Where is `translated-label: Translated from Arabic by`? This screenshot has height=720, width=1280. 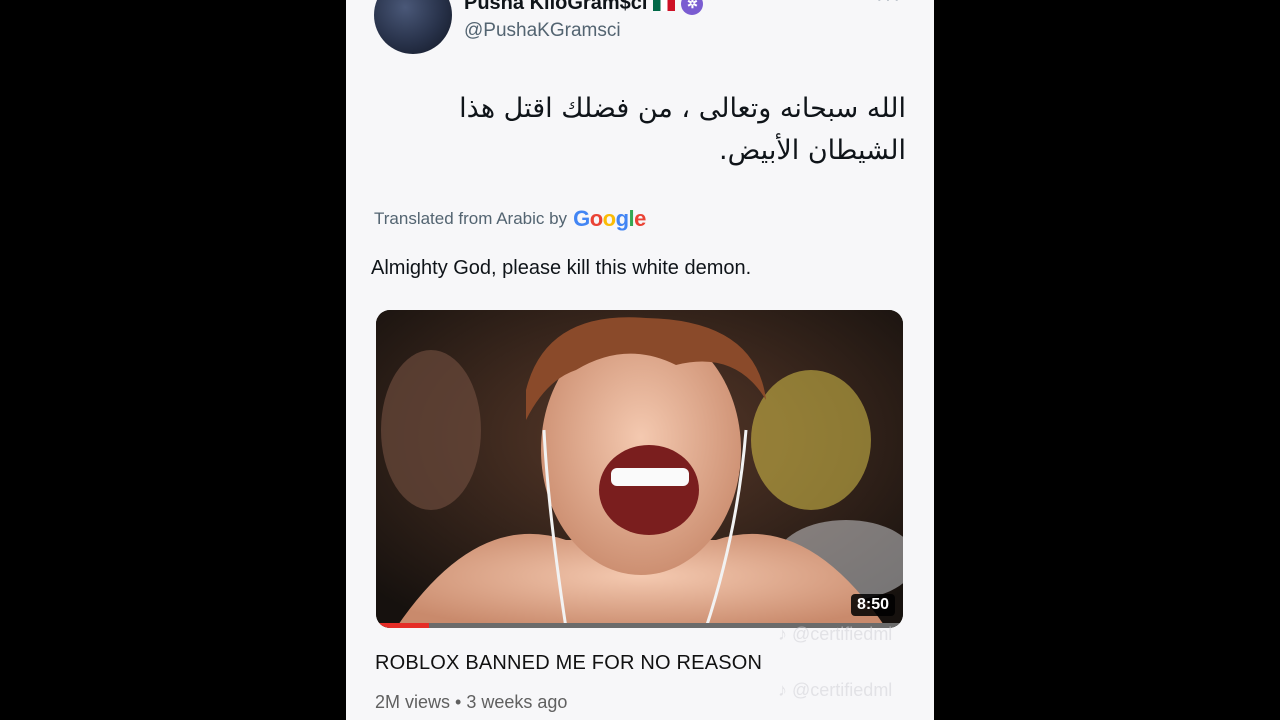 translated-label: Translated from Arabic by is located at coordinates (471, 218).